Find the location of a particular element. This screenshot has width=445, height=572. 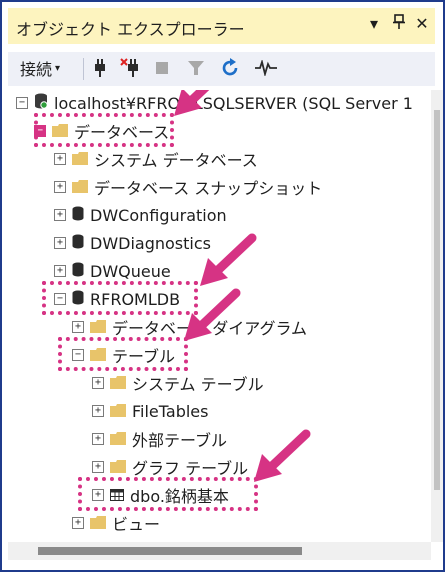

stop-icon is located at coordinates (162, 68).